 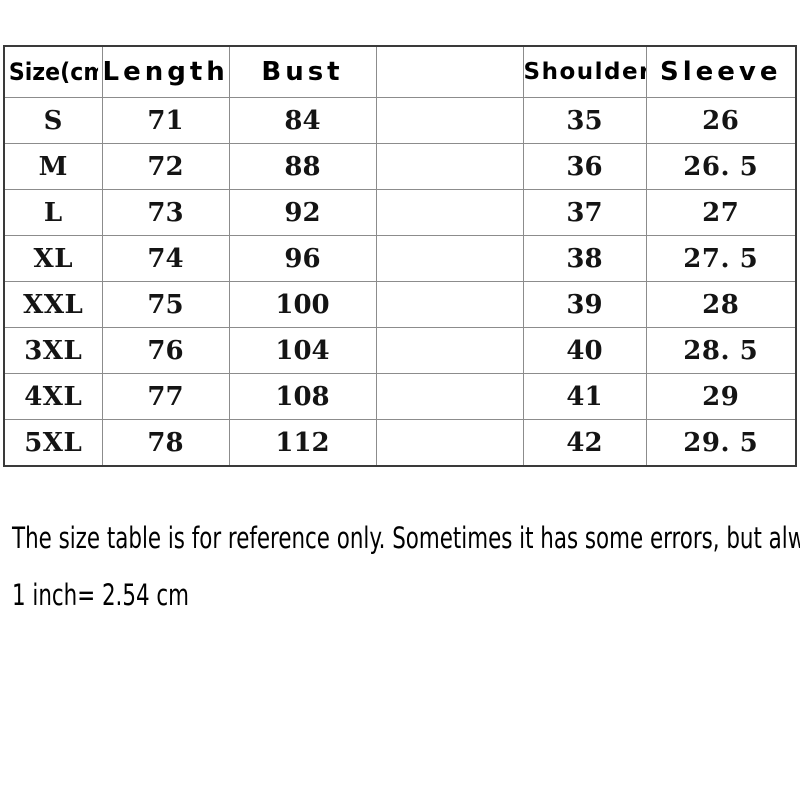 What do you see at coordinates (584, 71) in the screenshot?
I see `column-header-shoulder: Shoulder` at bounding box center [584, 71].